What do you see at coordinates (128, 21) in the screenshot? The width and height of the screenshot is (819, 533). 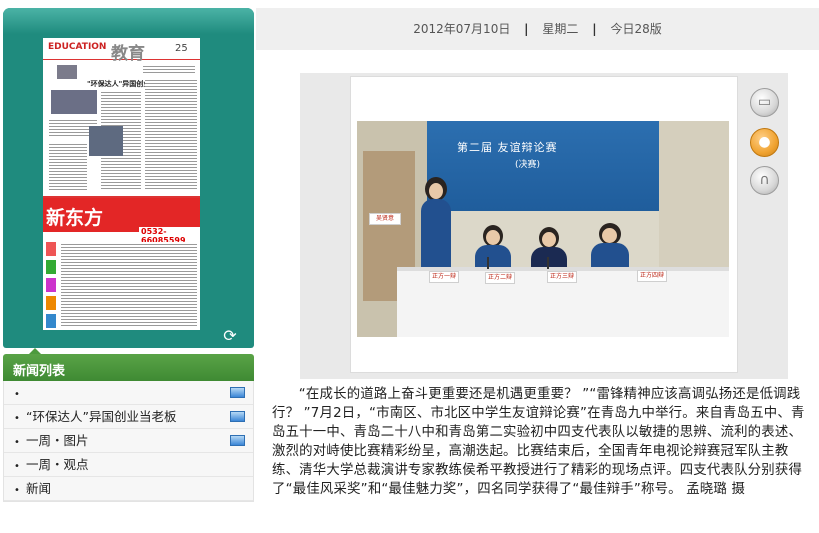 I see `viewer-top-bar` at bounding box center [128, 21].